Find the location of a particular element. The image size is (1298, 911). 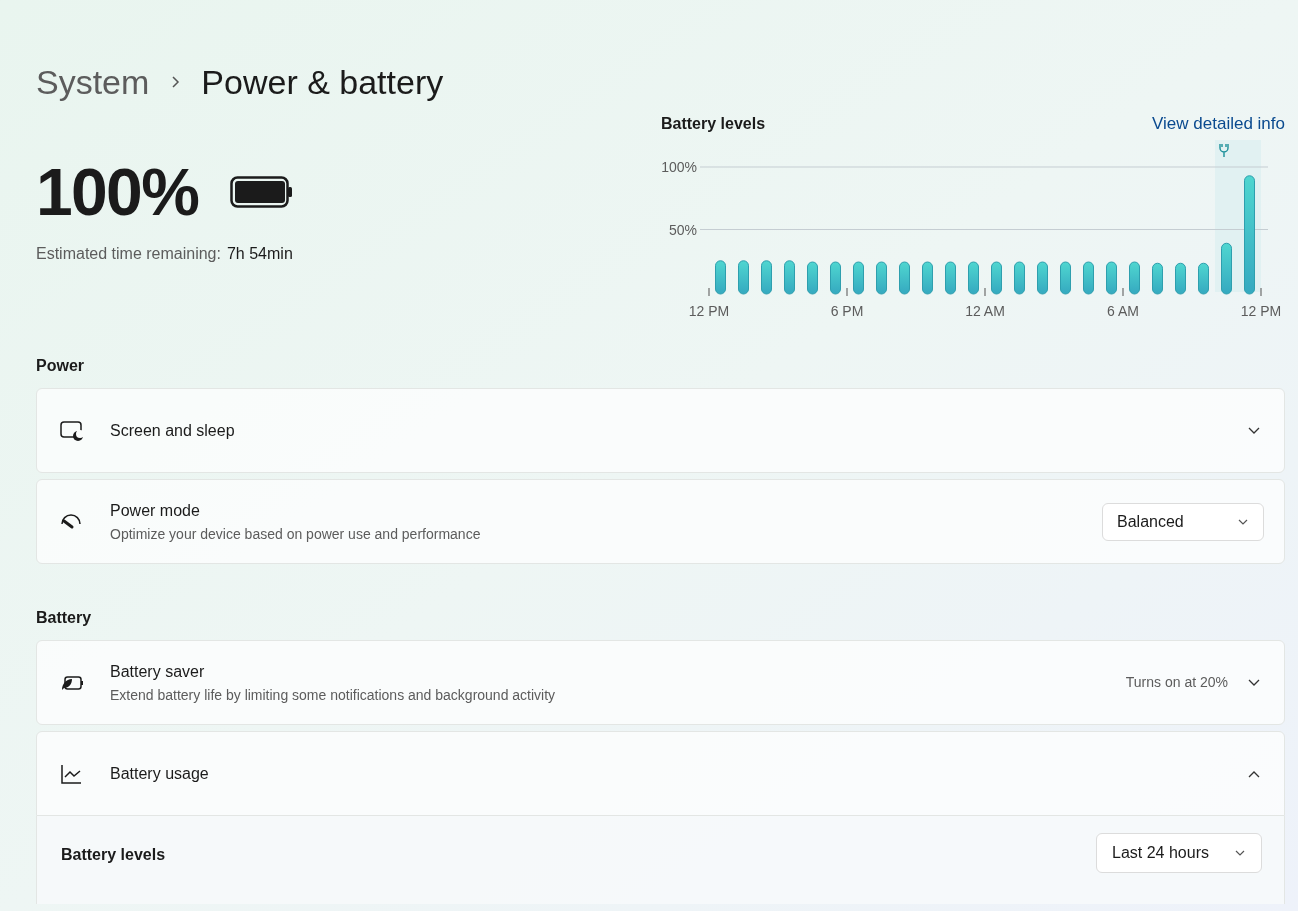

detailed-info-link: View detailed info is located at coordinates (1218, 124).